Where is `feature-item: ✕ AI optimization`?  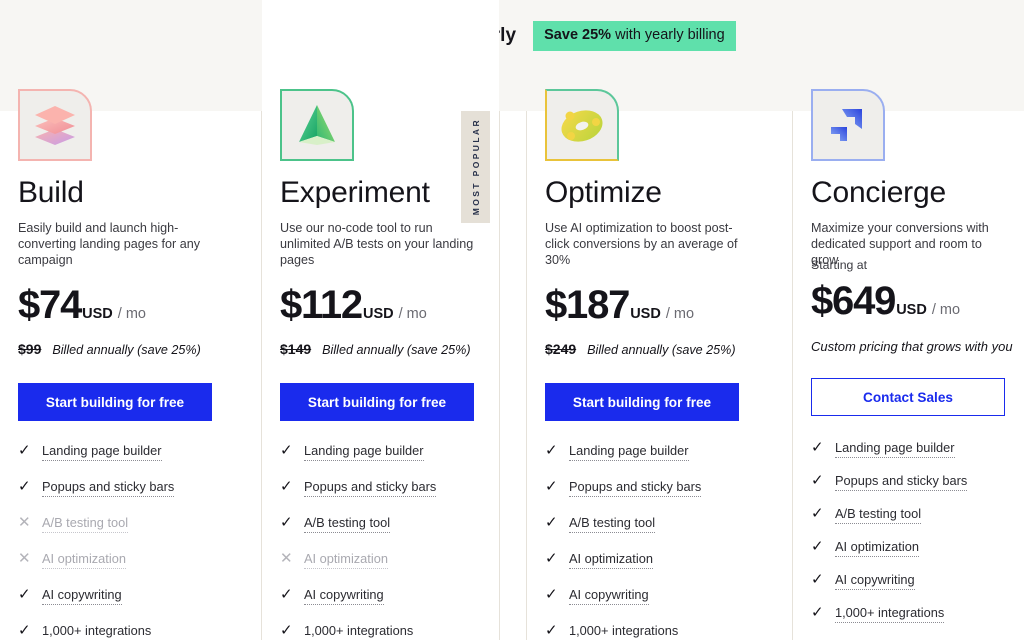
feature-item: ✕ AI optimization is located at coordinates (123, 560).